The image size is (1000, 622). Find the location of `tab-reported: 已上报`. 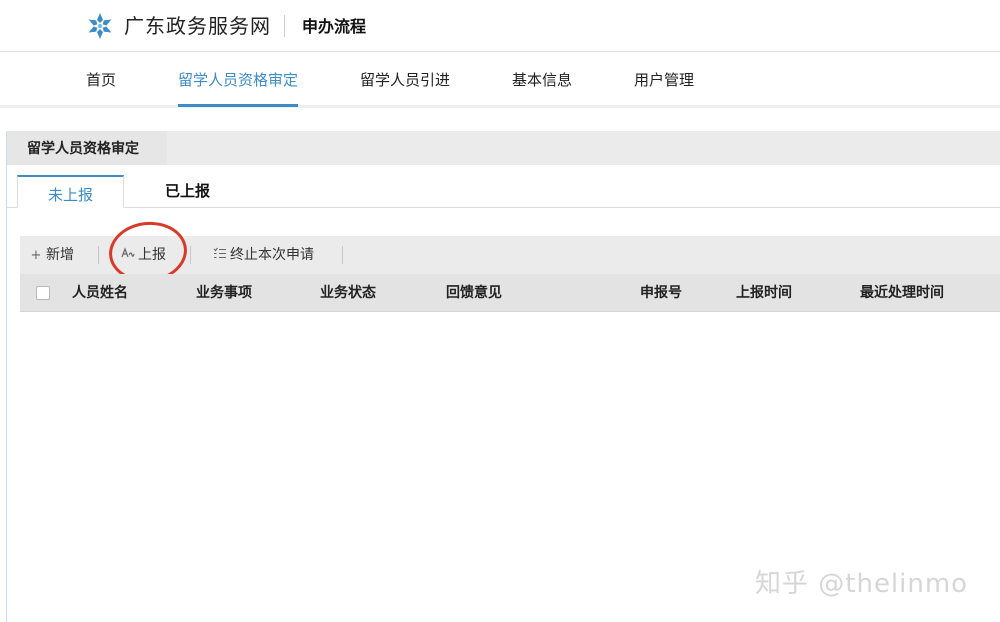

tab-reported: 已上报 is located at coordinates (187, 191).